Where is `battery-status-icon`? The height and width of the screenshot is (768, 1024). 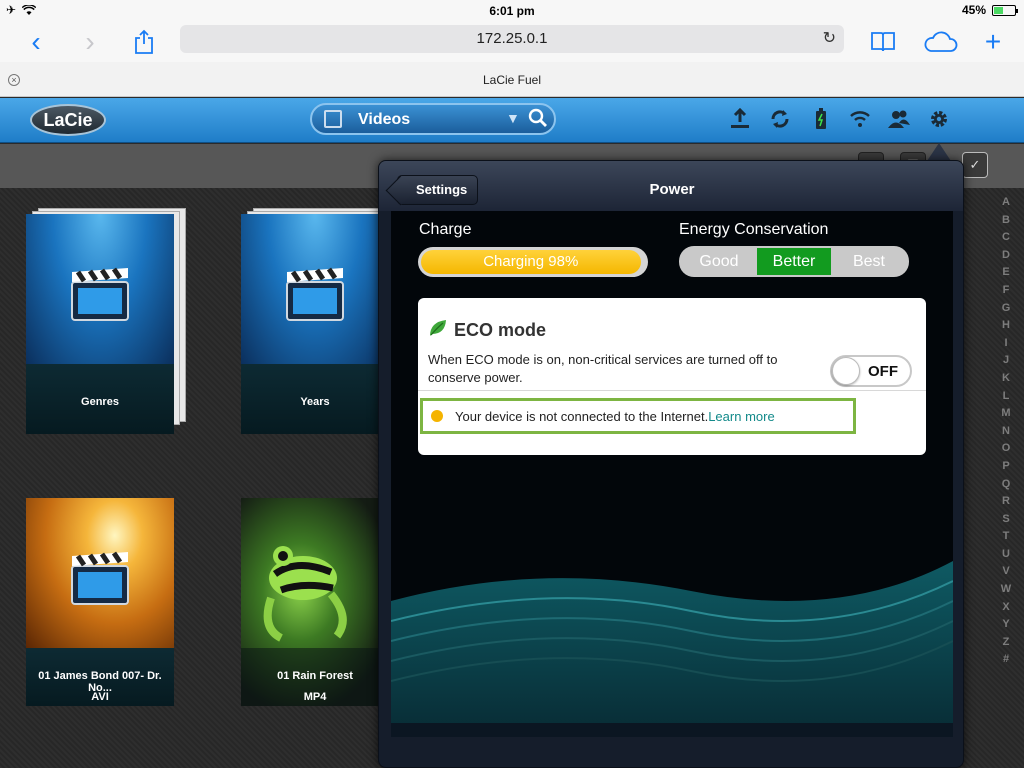
battery-status-icon is located at coordinates (821, 119).